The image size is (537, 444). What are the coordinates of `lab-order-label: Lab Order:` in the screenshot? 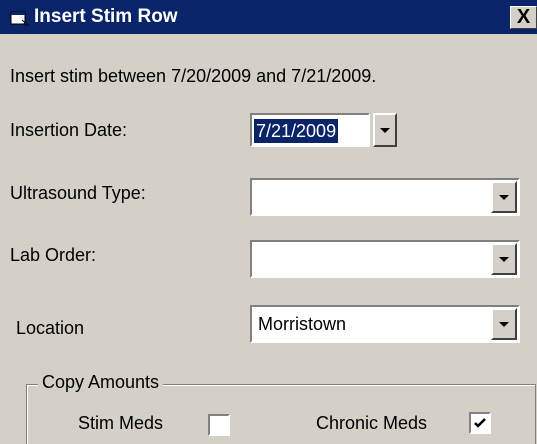 It's located at (53, 255).